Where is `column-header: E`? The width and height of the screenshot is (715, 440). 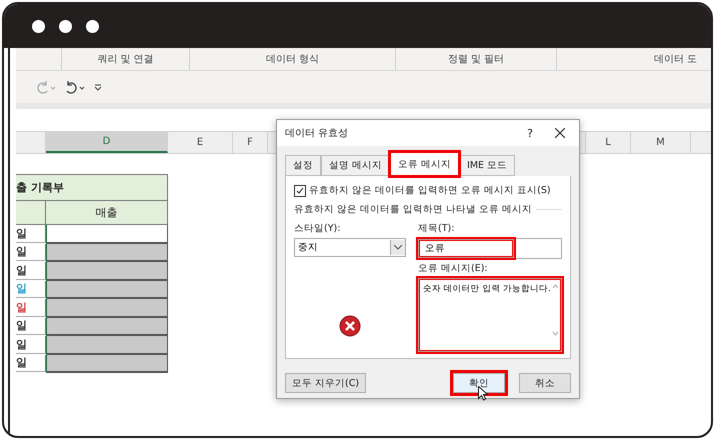 column-header: E is located at coordinates (200, 142).